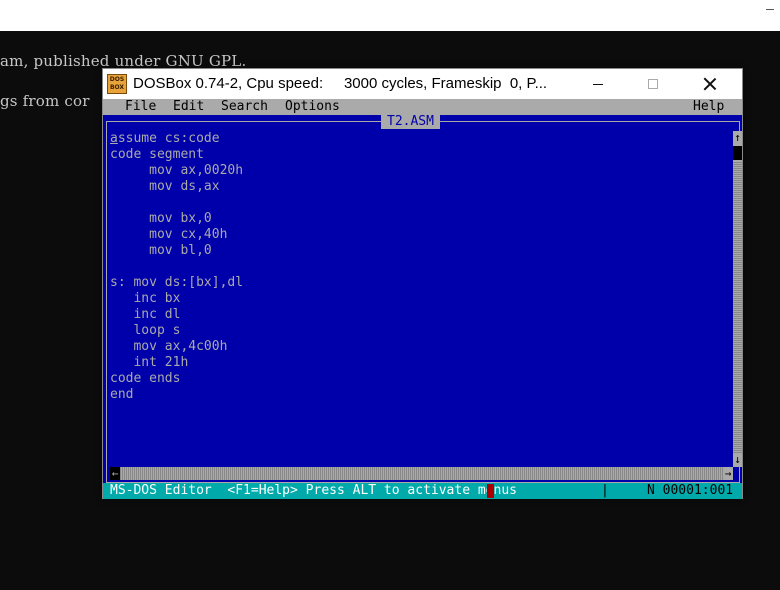  What do you see at coordinates (145, 378) in the screenshot?
I see `code-line: code ends` at bounding box center [145, 378].